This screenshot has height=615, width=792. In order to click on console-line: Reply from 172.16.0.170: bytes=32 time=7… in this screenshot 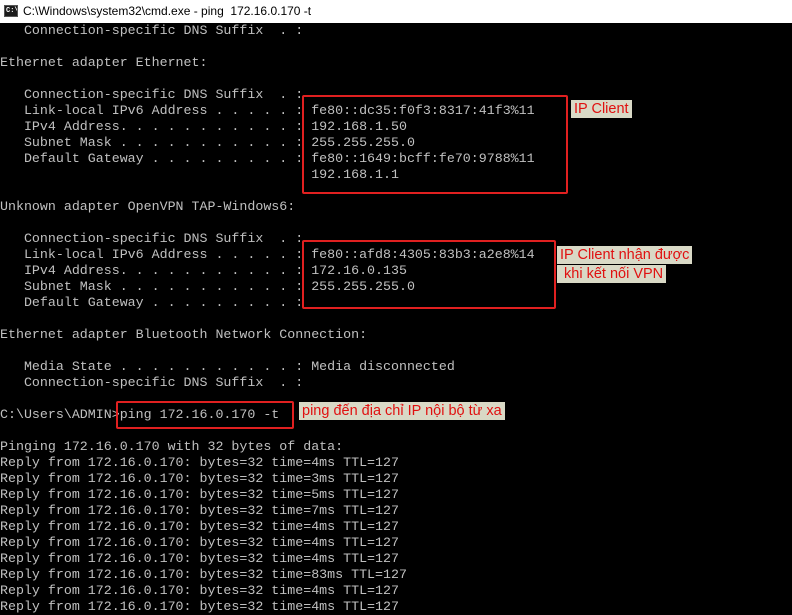, I will do `click(199, 510)`.